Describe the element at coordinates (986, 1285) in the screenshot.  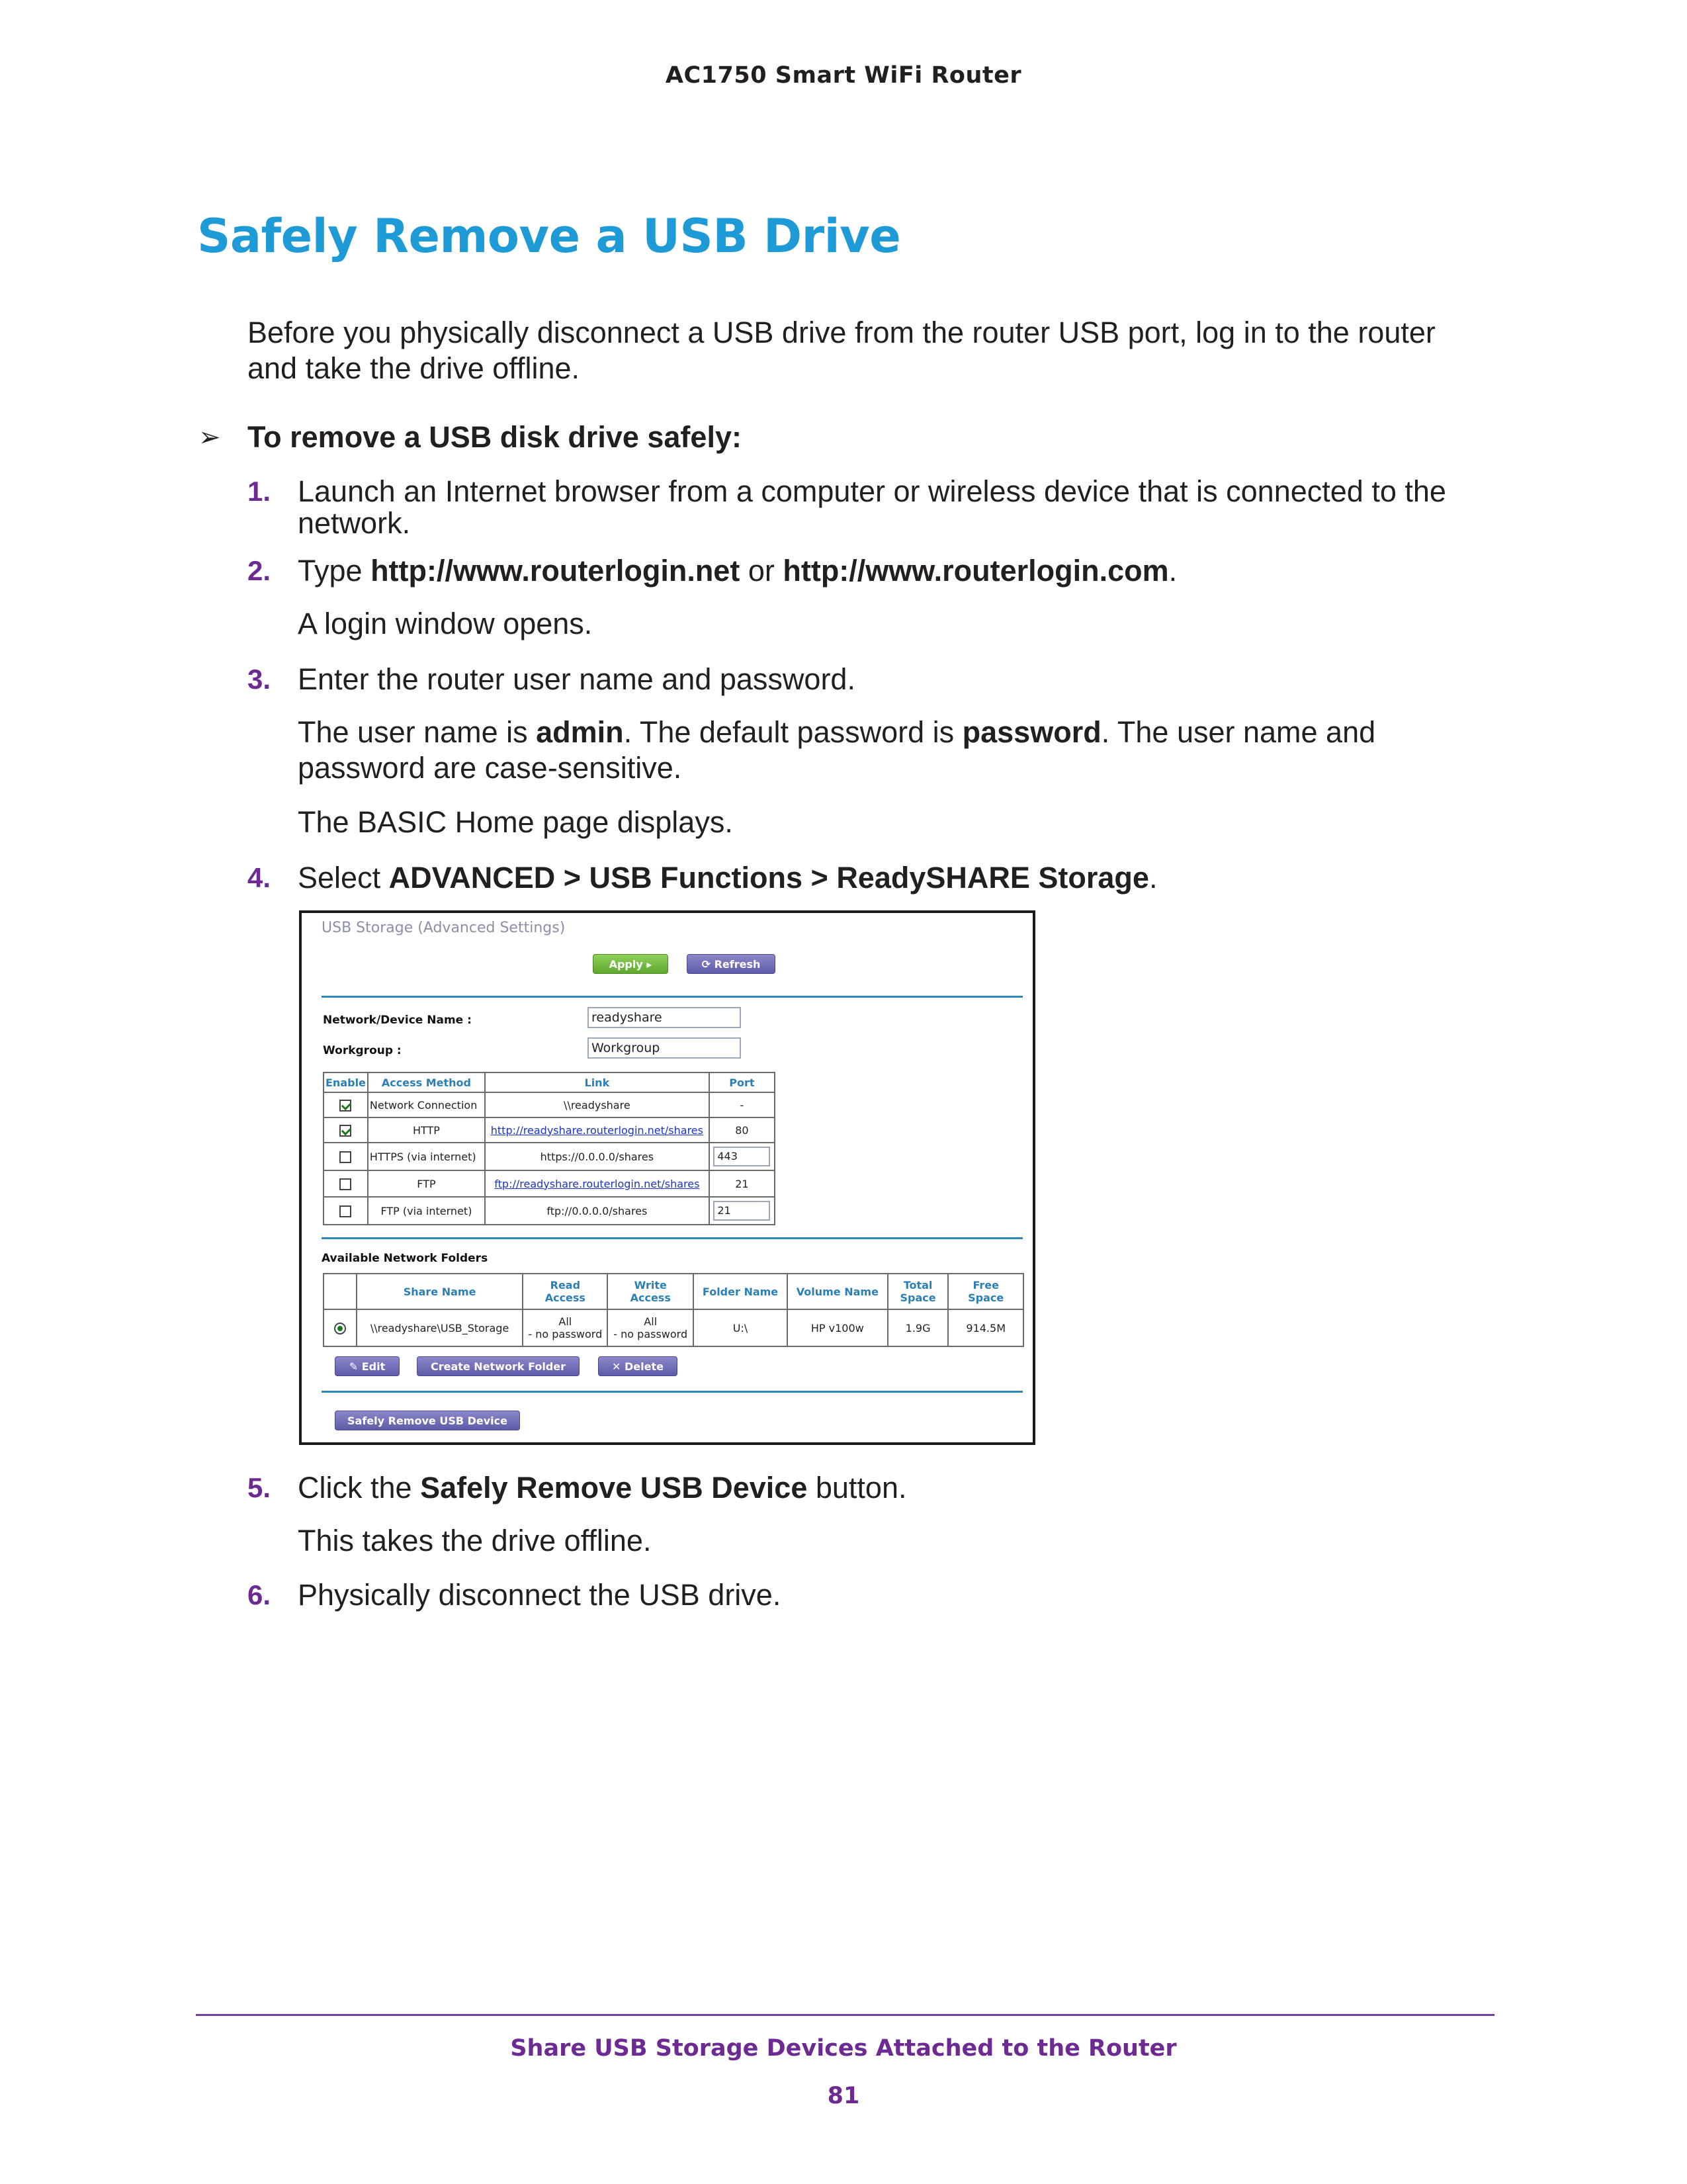
I see `free-header-line-1: Free` at that location.